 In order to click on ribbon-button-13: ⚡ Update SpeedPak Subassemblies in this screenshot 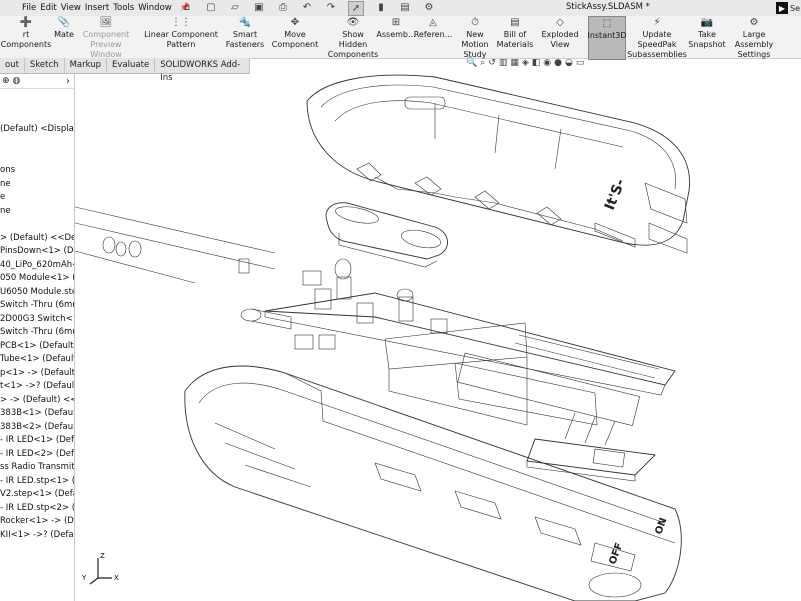, I will do `click(657, 37)`.